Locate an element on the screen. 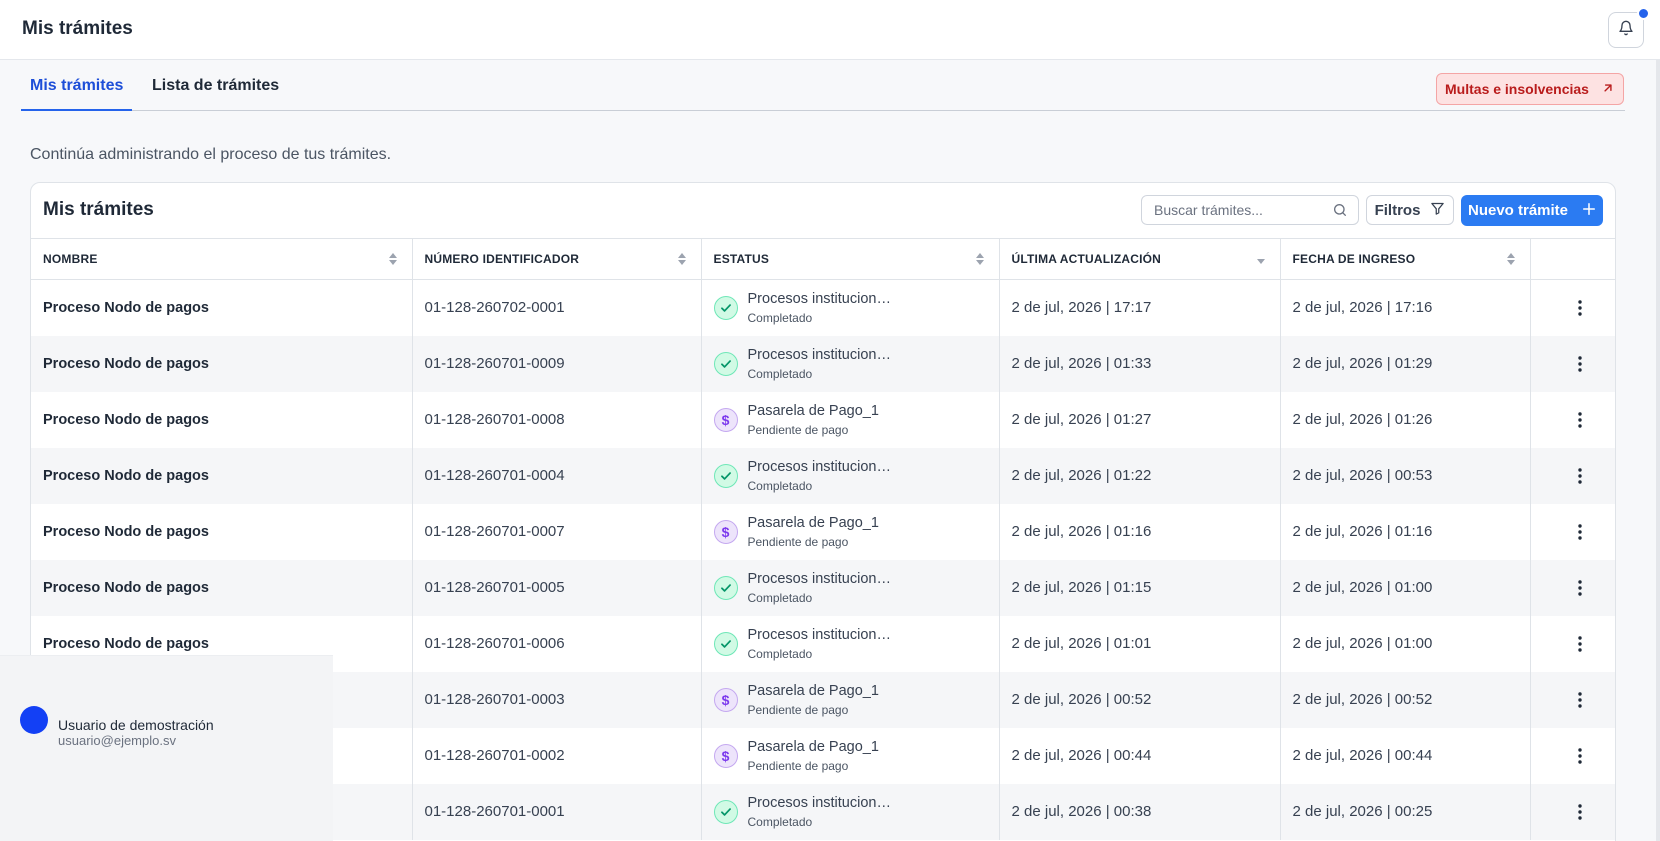 The height and width of the screenshot is (841, 1660). cell-numero: 01-128-260701-0004 is located at coordinates (557, 475).